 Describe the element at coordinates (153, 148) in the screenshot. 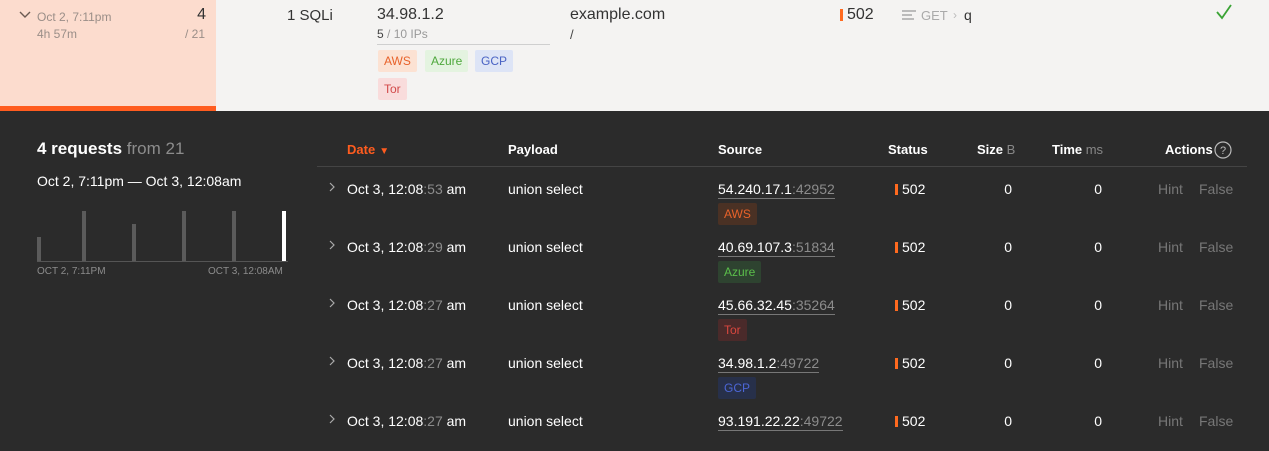

I see `requests-from: from 21` at that location.